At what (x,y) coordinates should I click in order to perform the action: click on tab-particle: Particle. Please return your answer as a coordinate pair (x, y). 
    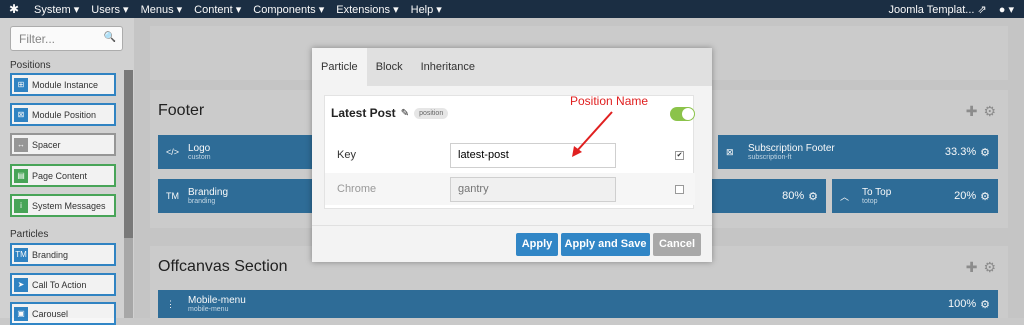
    Looking at the image, I should click on (339, 67).